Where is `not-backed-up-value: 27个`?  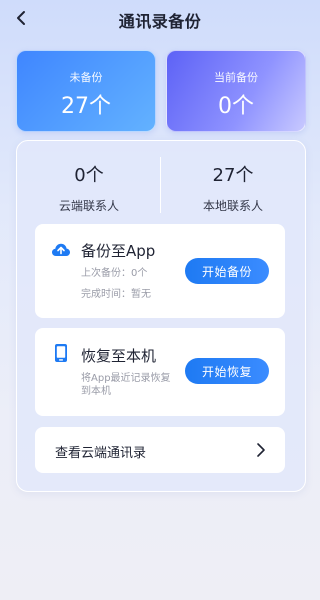
not-backed-up-value: 27个 is located at coordinates (86, 106).